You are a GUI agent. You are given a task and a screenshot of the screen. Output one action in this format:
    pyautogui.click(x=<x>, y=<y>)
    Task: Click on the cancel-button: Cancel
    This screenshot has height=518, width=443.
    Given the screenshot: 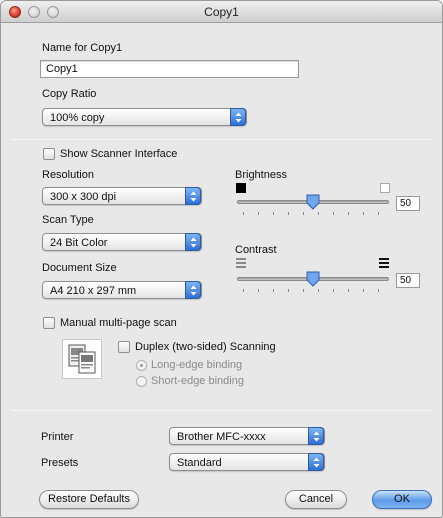 What is the action you would take?
    pyautogui.click(x=316, y=499)
    